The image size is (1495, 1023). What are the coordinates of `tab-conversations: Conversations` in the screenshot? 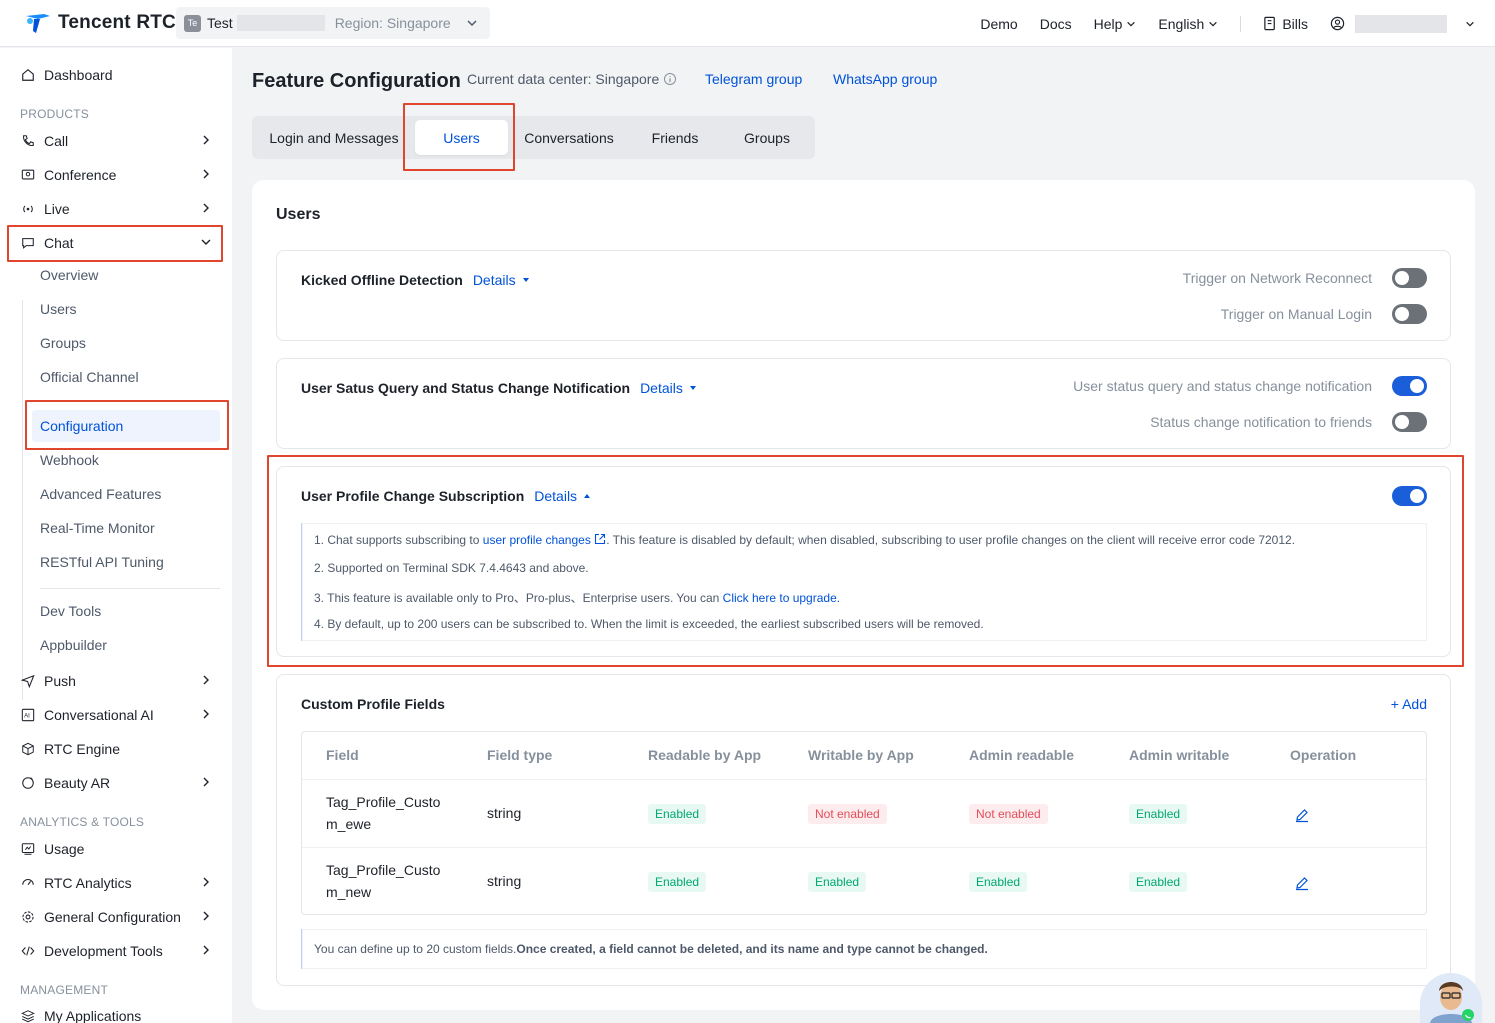 It's located at (569, 137).